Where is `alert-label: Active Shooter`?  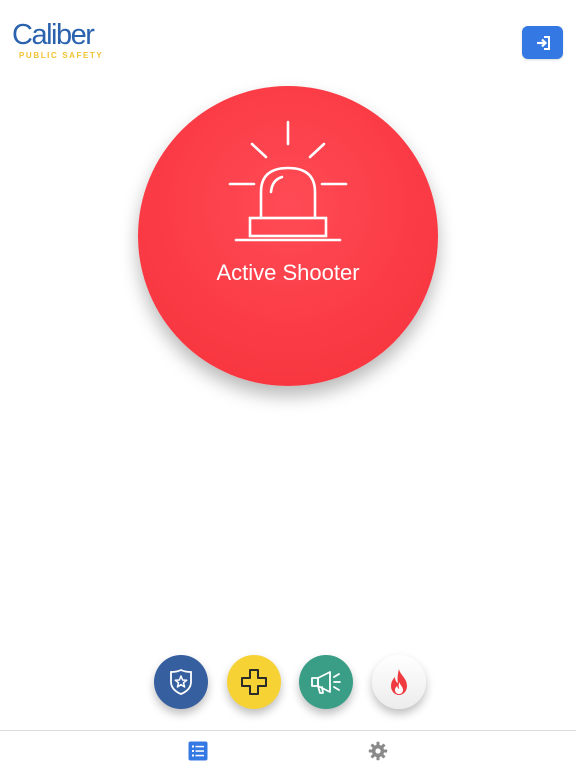
alert-label: Active Shooter is located at coordinates (288, 272).